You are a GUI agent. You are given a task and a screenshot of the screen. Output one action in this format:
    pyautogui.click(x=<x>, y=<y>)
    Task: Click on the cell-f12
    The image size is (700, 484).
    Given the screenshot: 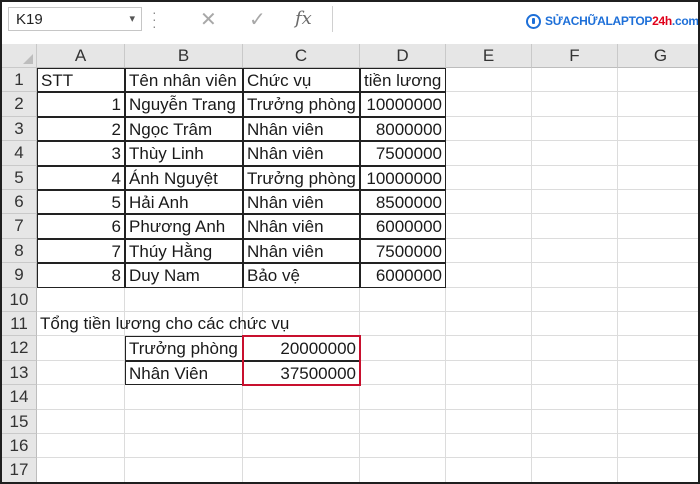 What is the action you would take?
    pyautogui.click(x=575, y=348)
    